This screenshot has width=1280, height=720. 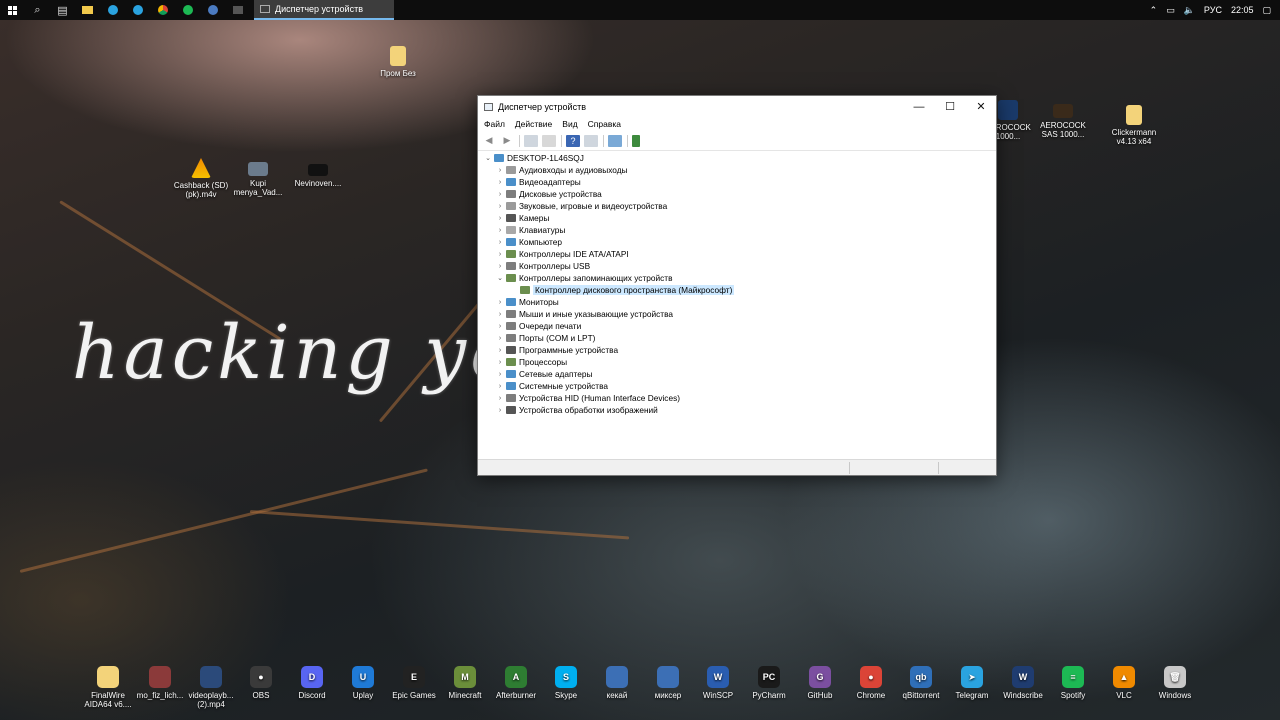 What do you see at coordinates (1154, 10) in the screenshot?
I see `chevron-up-icon: ⌃` at bounding box center [1154, 10].